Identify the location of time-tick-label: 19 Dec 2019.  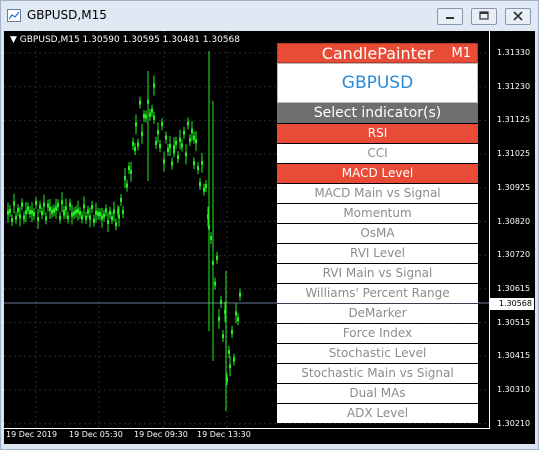
(32, 434).